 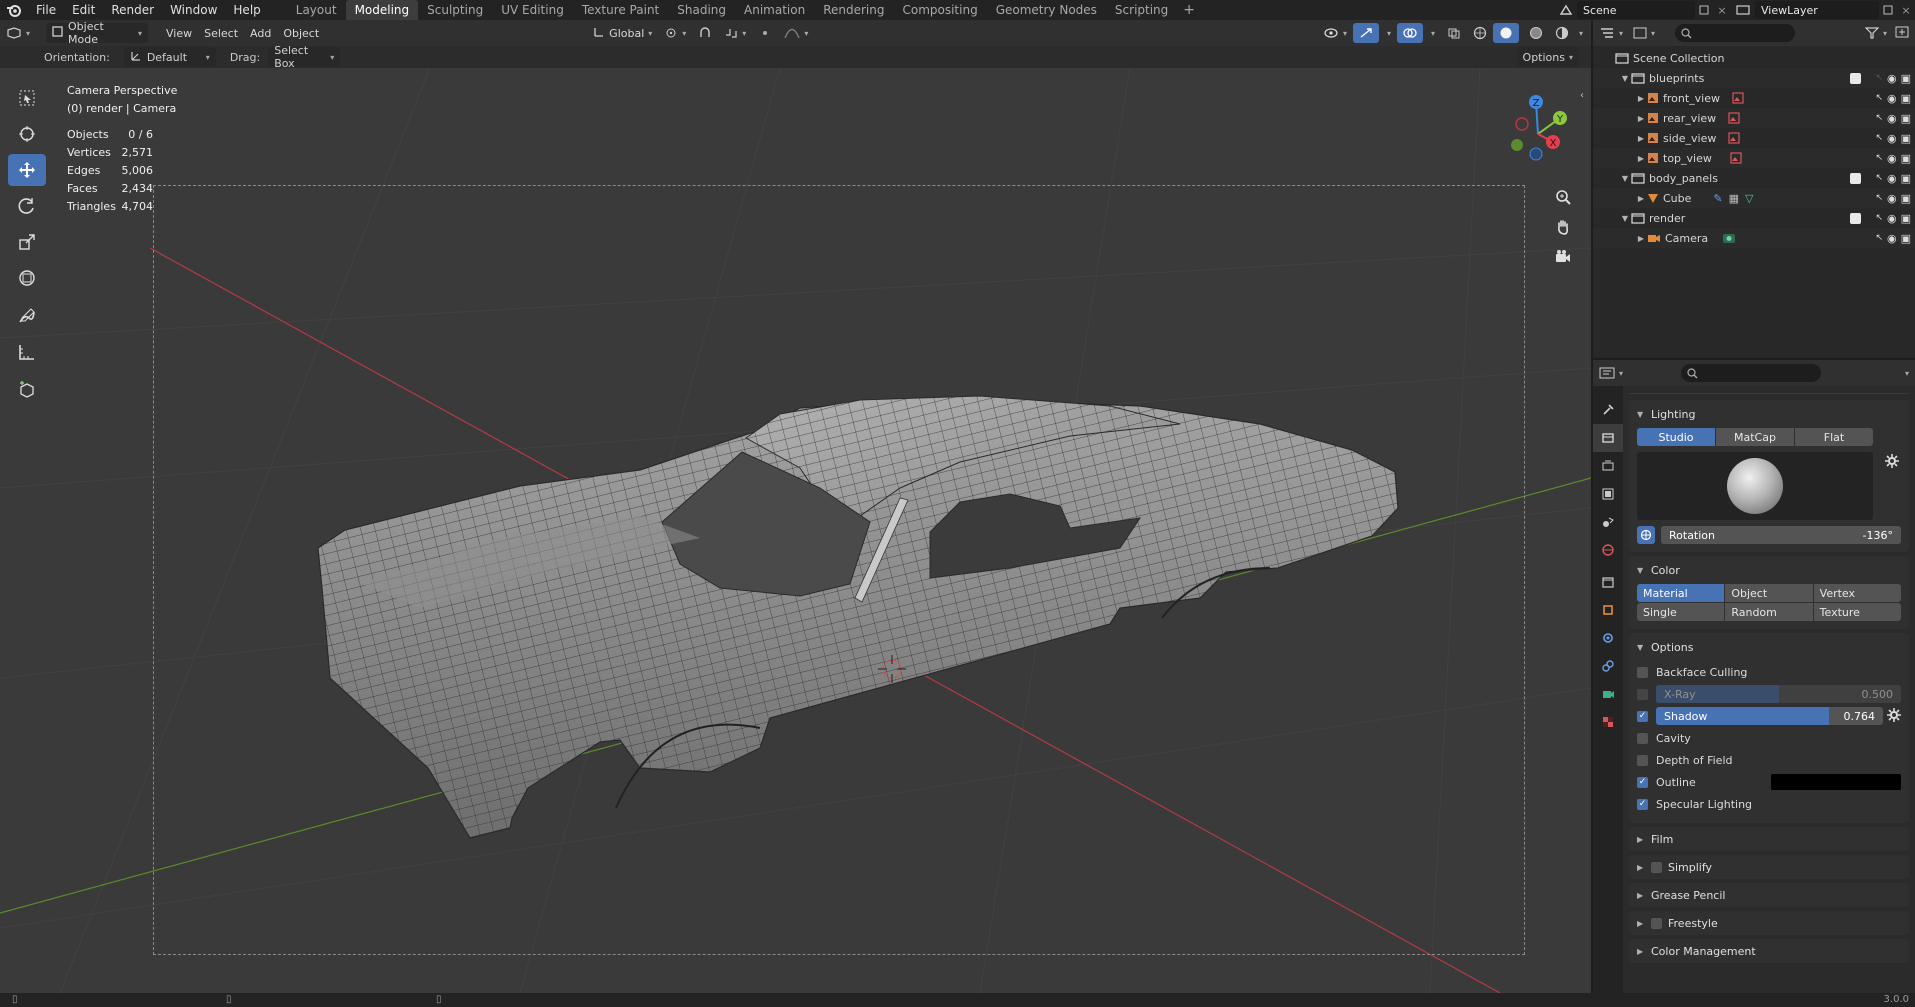 What do you see at coordinates (1608, 722) in the screenshot?
I see `tab-texture-icon` at bounding box center [1608, 722].